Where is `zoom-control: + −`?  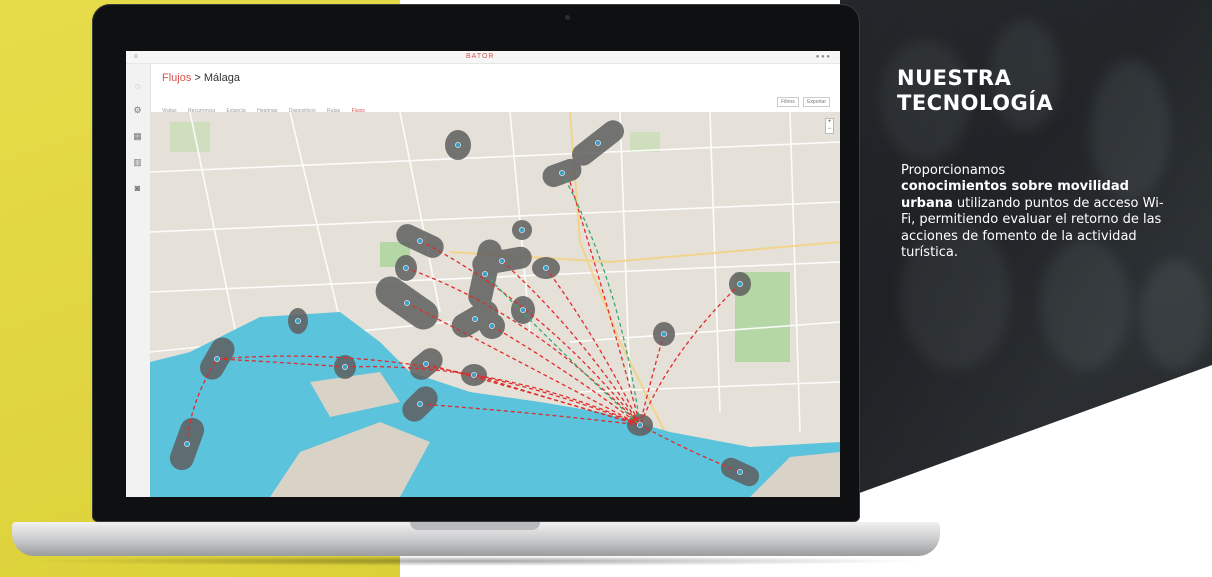 zoom-control: + − is located at coordinates (829, 126).